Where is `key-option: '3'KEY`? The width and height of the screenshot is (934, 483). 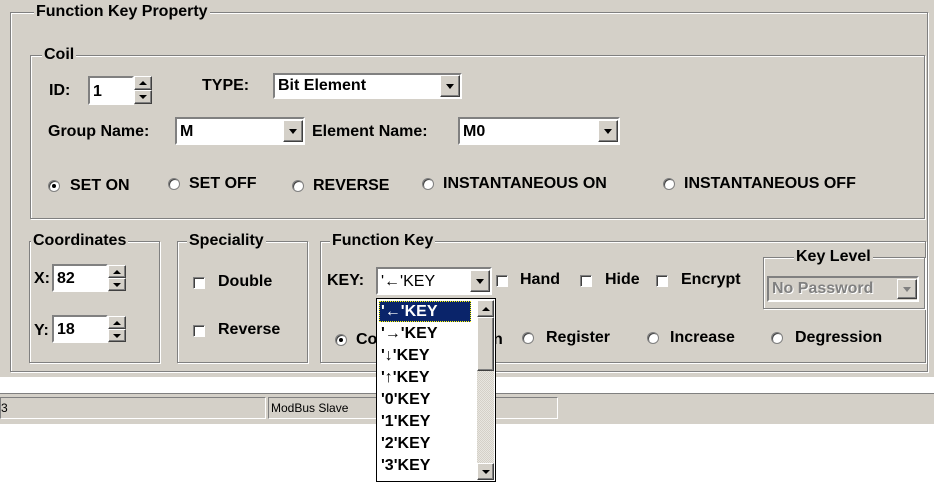 key-option: '3'KEY is located at coordinates (425, 465).